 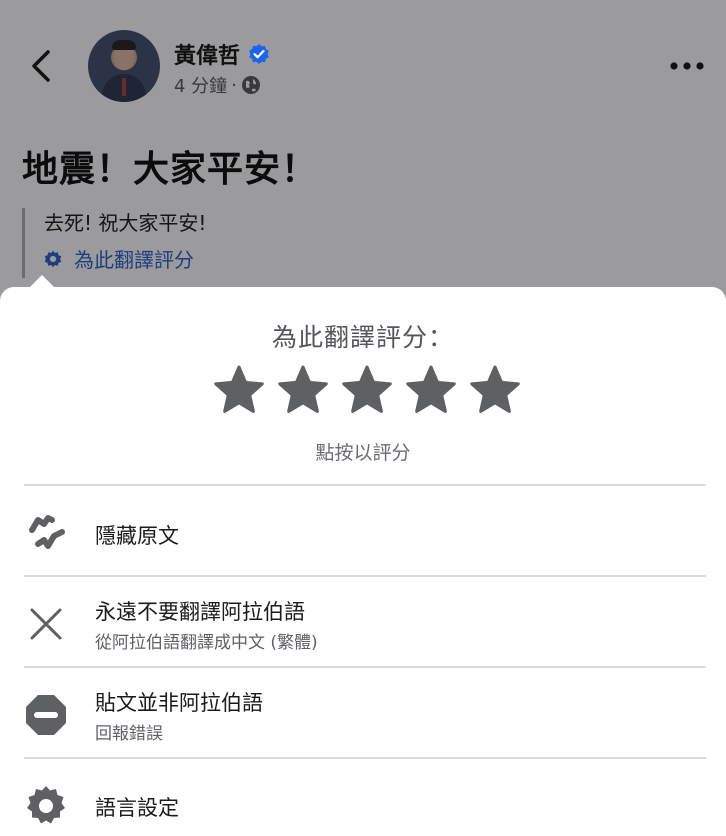 I want to click on star-rating, so click(x=367, y=391).